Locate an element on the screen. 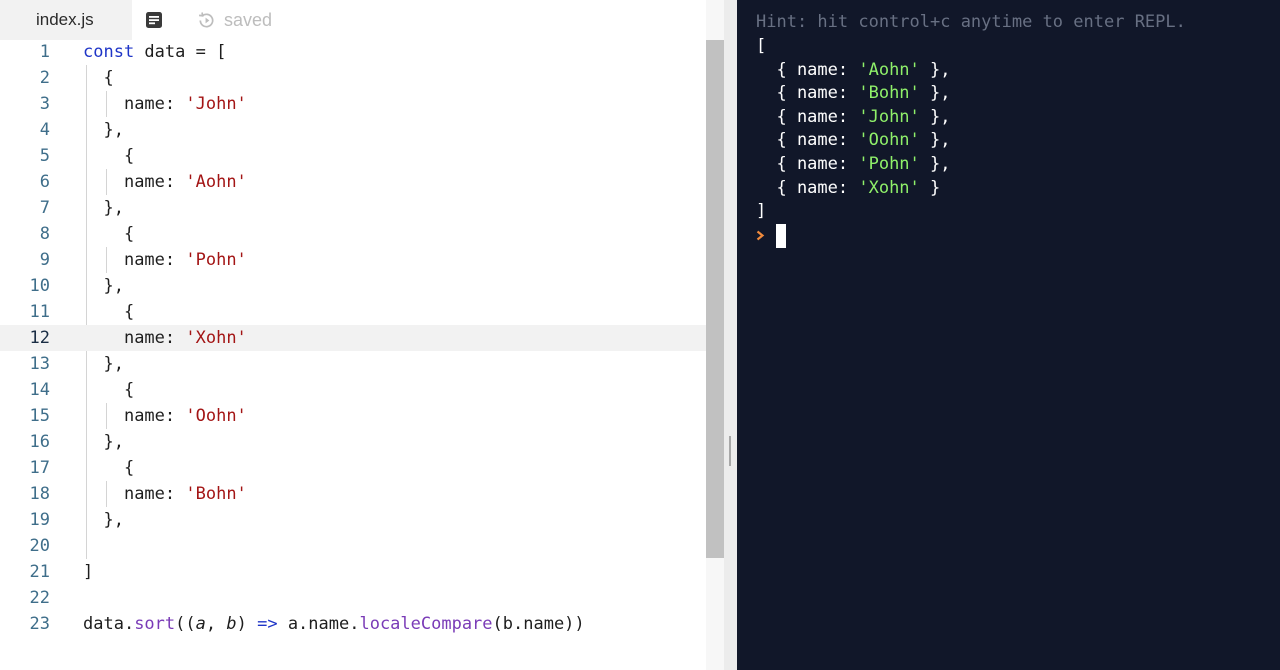  code-line: 11 { is located at coordinates (353, 312).